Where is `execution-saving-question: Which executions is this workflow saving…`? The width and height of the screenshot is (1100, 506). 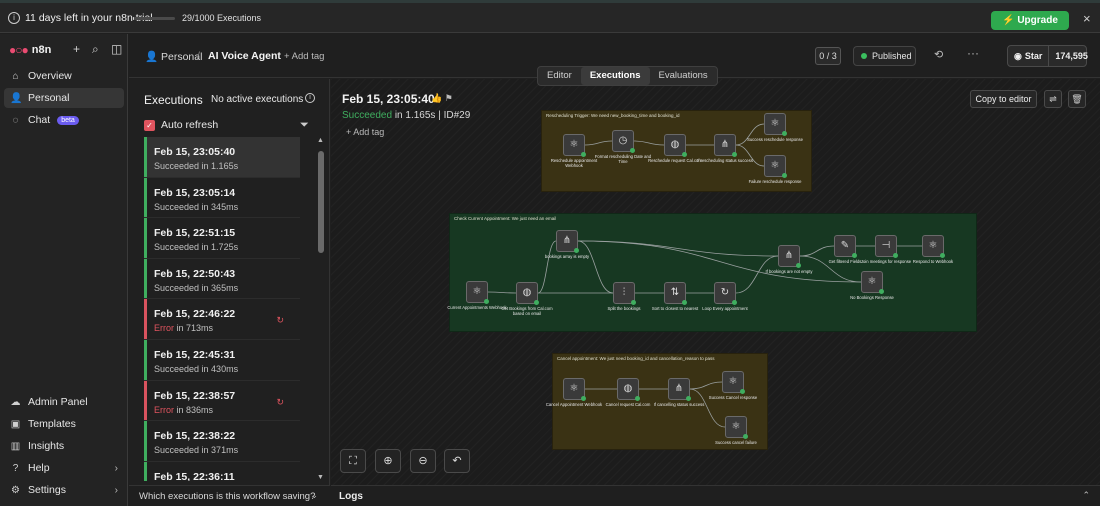
execution-saving-question: Which executions is this workflow saving… is located at coordinates (229, 495).